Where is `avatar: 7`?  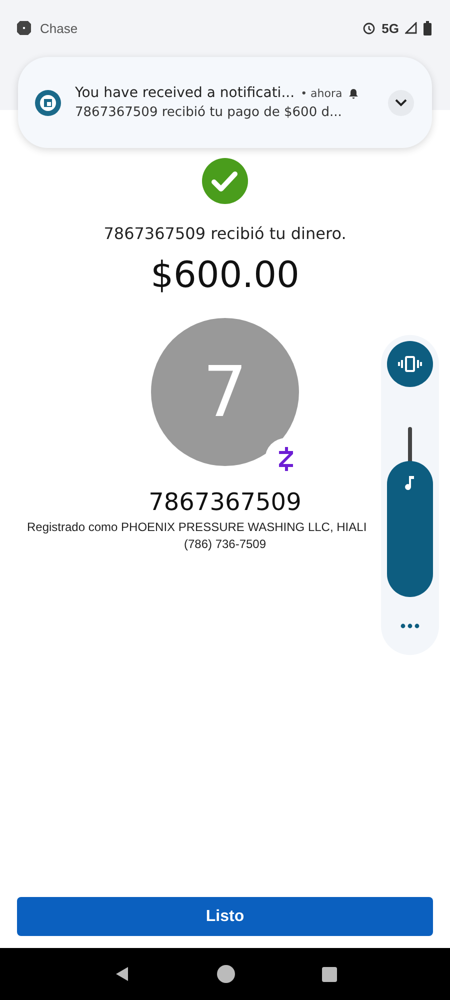 avatar: 7 is located at coordinates (225, 392).